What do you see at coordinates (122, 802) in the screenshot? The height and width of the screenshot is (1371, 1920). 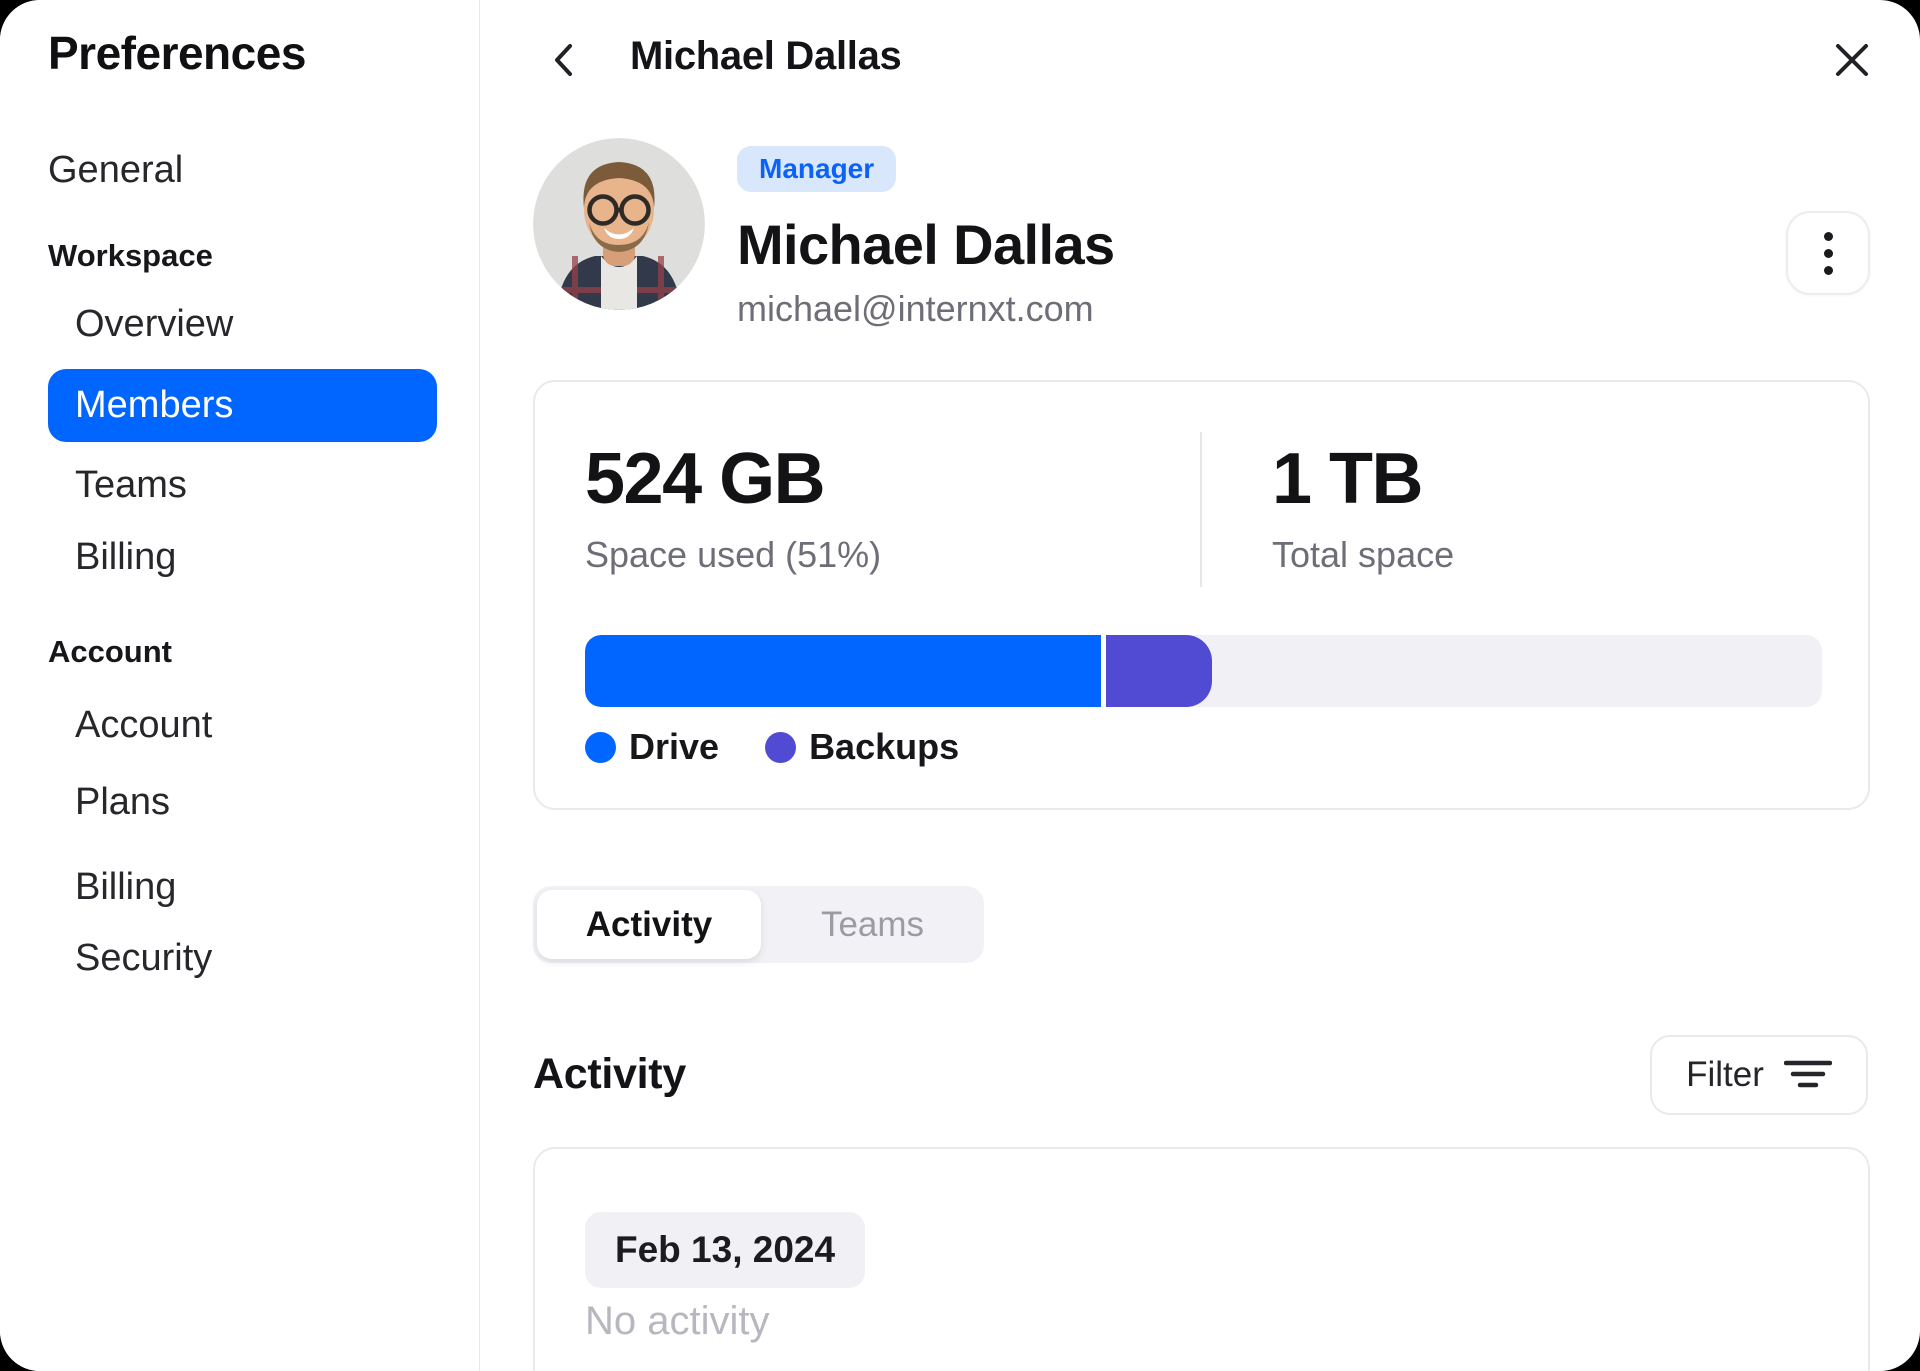 I see `sidebar-item-plans: Plans` at bounding box center [122, 802].